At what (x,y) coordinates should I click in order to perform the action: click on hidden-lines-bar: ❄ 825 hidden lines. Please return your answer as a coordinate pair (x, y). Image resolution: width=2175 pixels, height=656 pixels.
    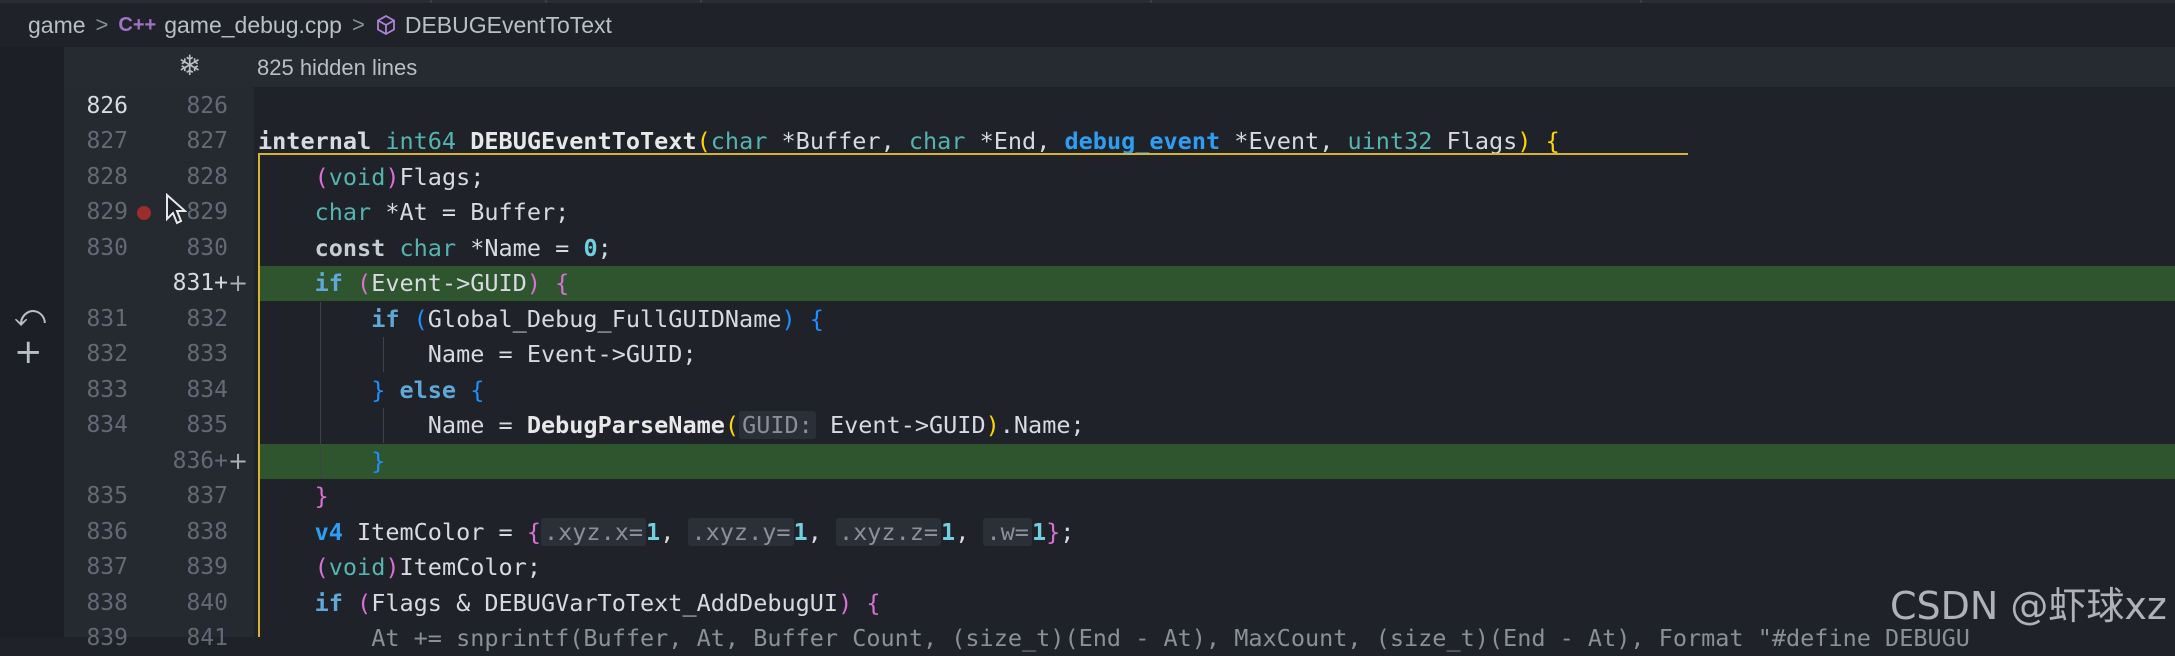
    Looking at the image, I should click on (1119, 67).